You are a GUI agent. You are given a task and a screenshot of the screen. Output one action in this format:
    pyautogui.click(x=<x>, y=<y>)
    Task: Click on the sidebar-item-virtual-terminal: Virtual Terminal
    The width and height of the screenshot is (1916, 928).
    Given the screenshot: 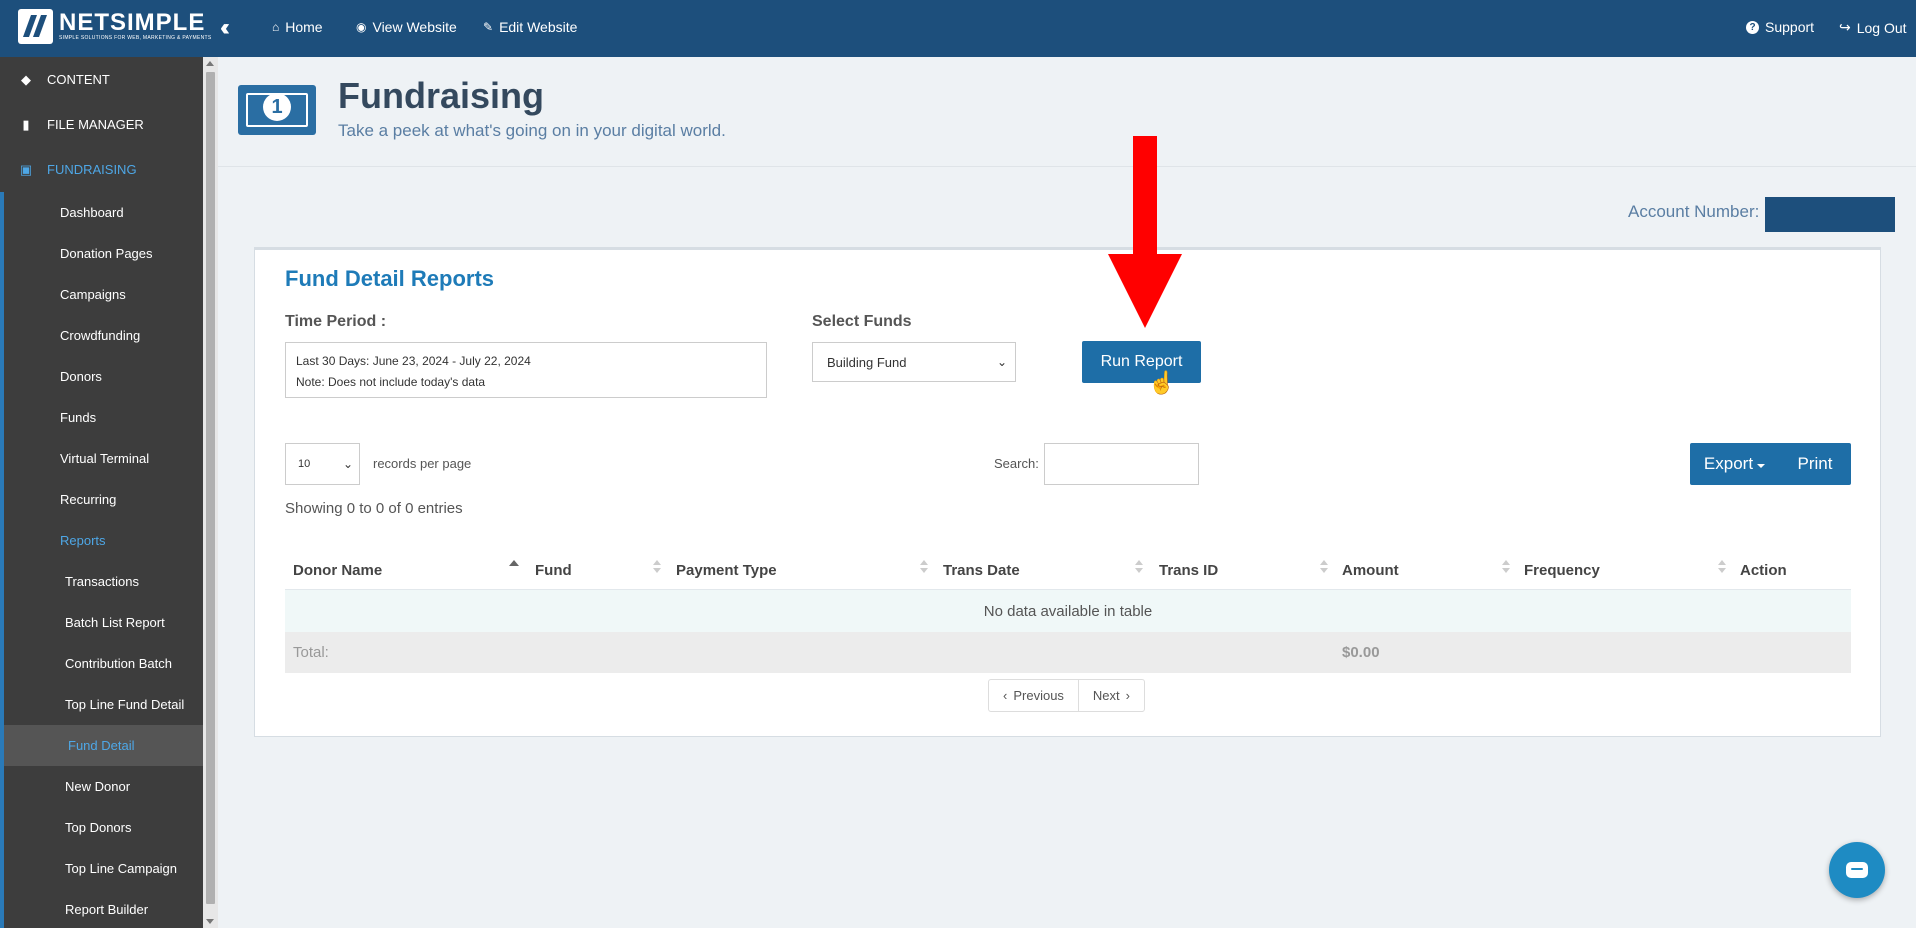 What is the action you would take?
    pyautogui.click(x=101, y=458)
    